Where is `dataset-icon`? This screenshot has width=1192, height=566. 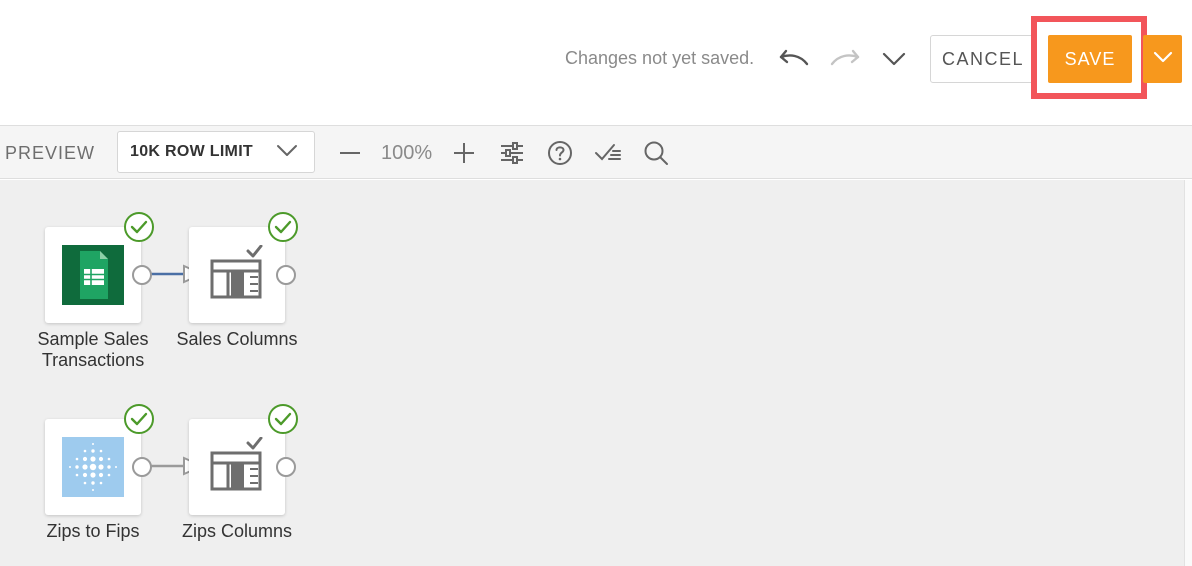
dataset-icon is located at coordinates (93, 467).